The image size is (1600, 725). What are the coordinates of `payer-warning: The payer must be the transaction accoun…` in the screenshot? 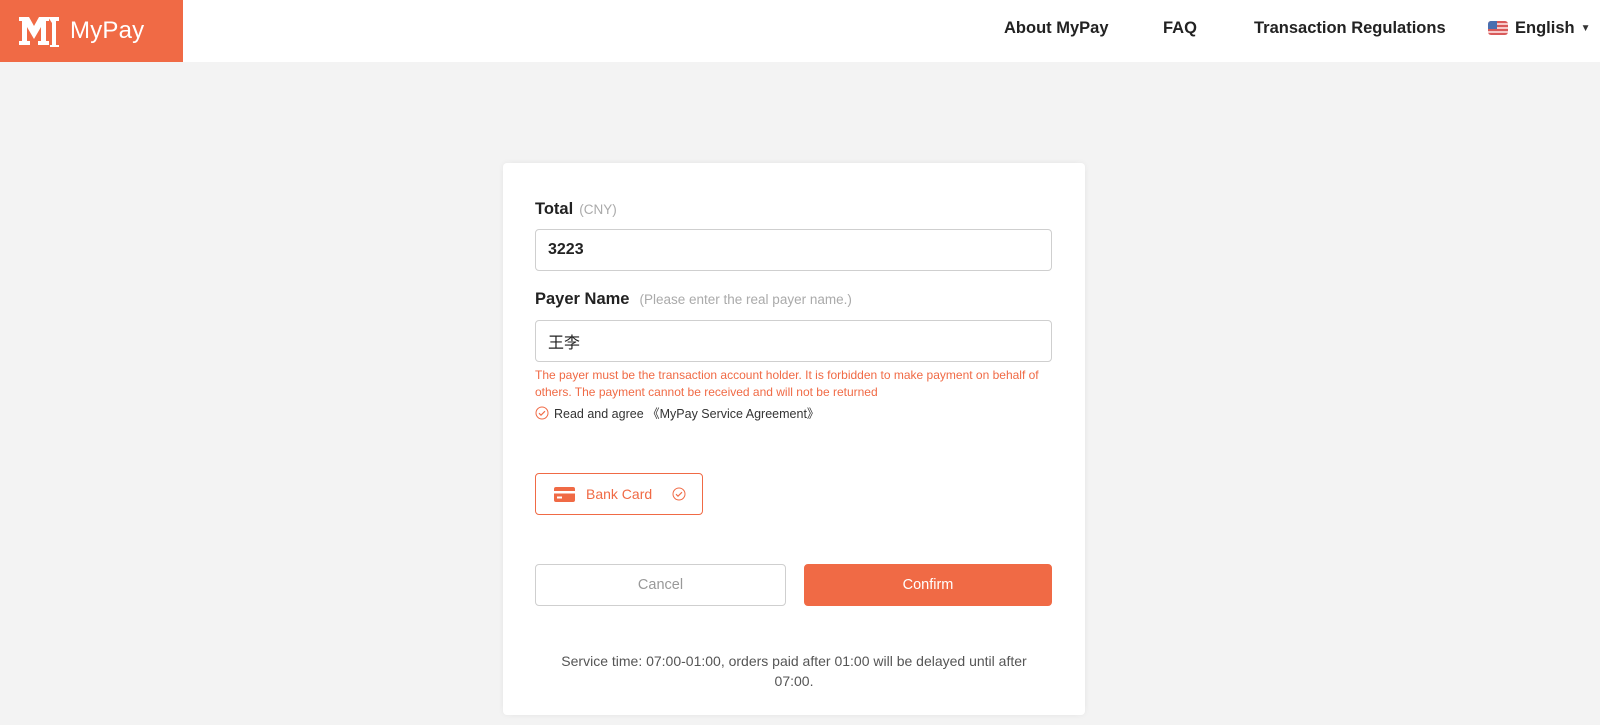 It's located at (787, 383).